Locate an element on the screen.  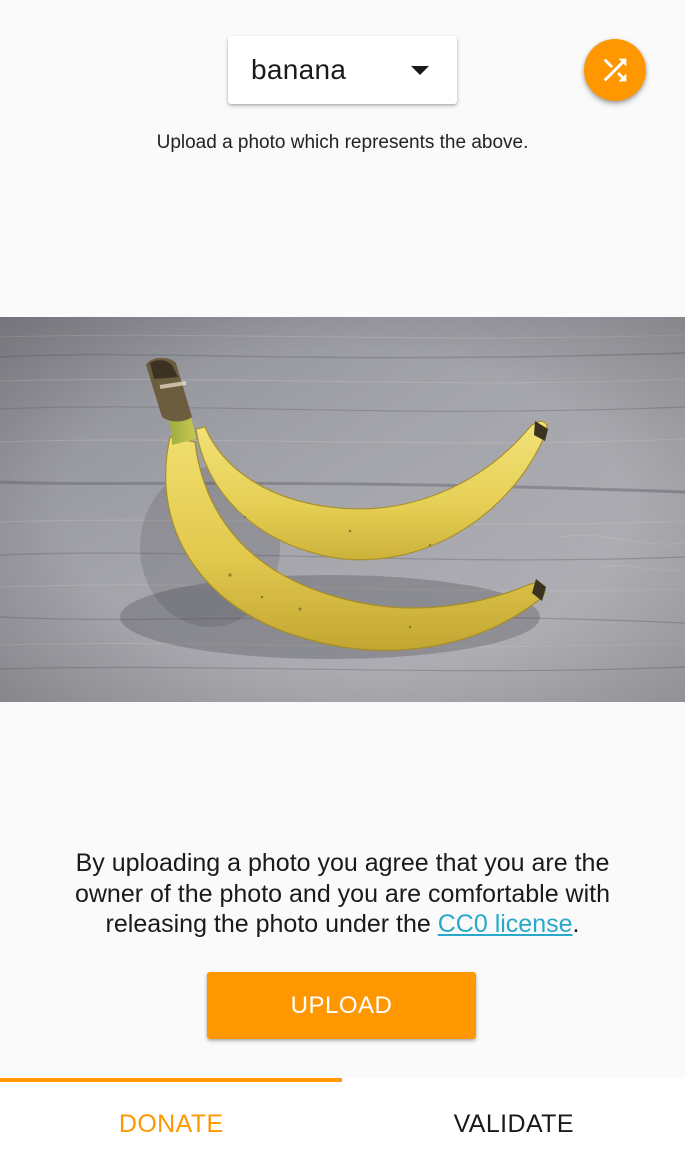
label-dropdown-value: banana is located at coordinates (299, 69).